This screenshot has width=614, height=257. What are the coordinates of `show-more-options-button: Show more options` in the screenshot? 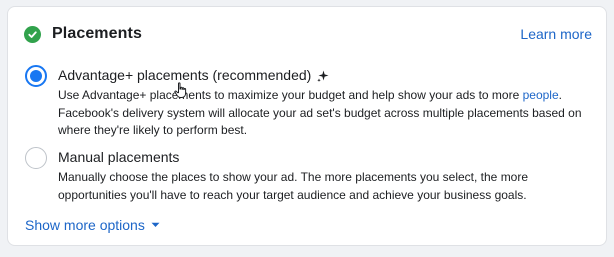 It's located at (92, 225).